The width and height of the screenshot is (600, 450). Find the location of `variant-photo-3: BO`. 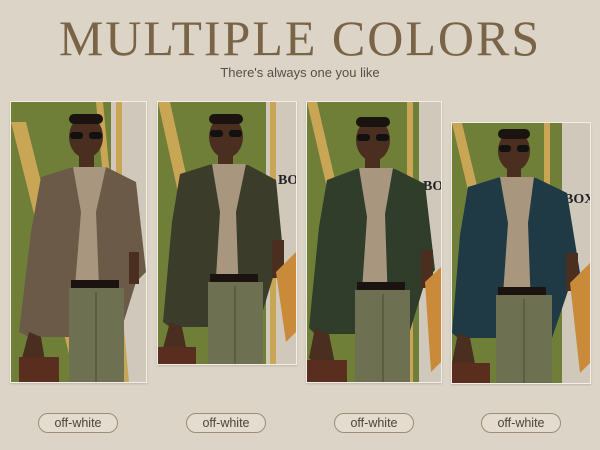

variant-photo-3: BO is located at coordinates (374, 242).